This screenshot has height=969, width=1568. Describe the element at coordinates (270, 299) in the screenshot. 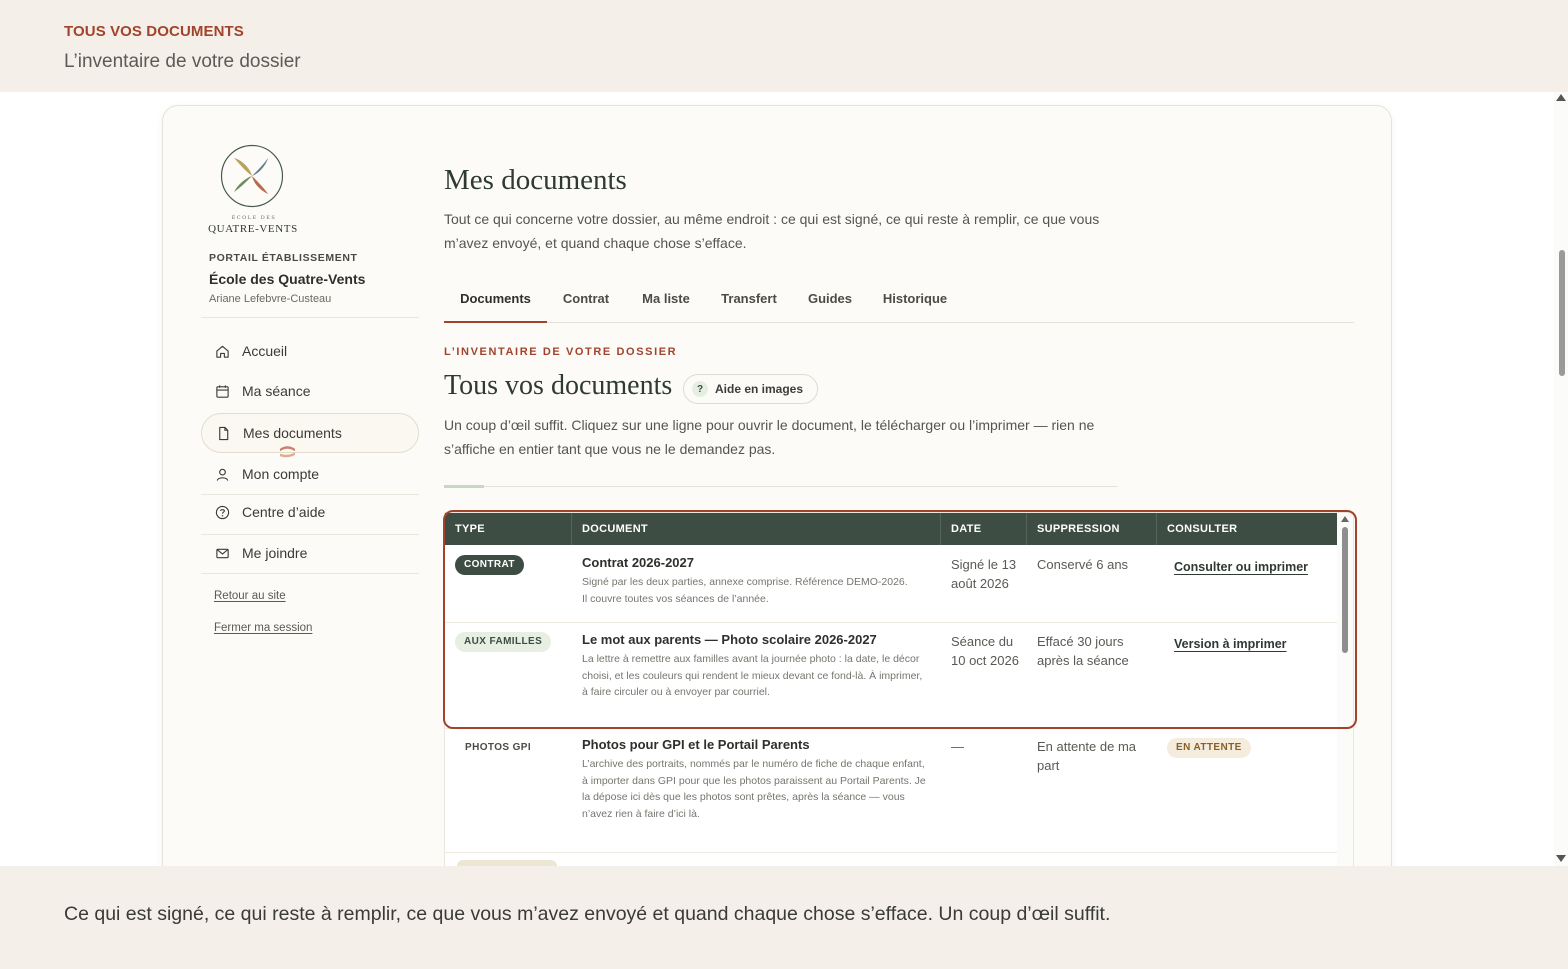

I see `user-name: Ariane Lefebvre-Custeau` at that location.